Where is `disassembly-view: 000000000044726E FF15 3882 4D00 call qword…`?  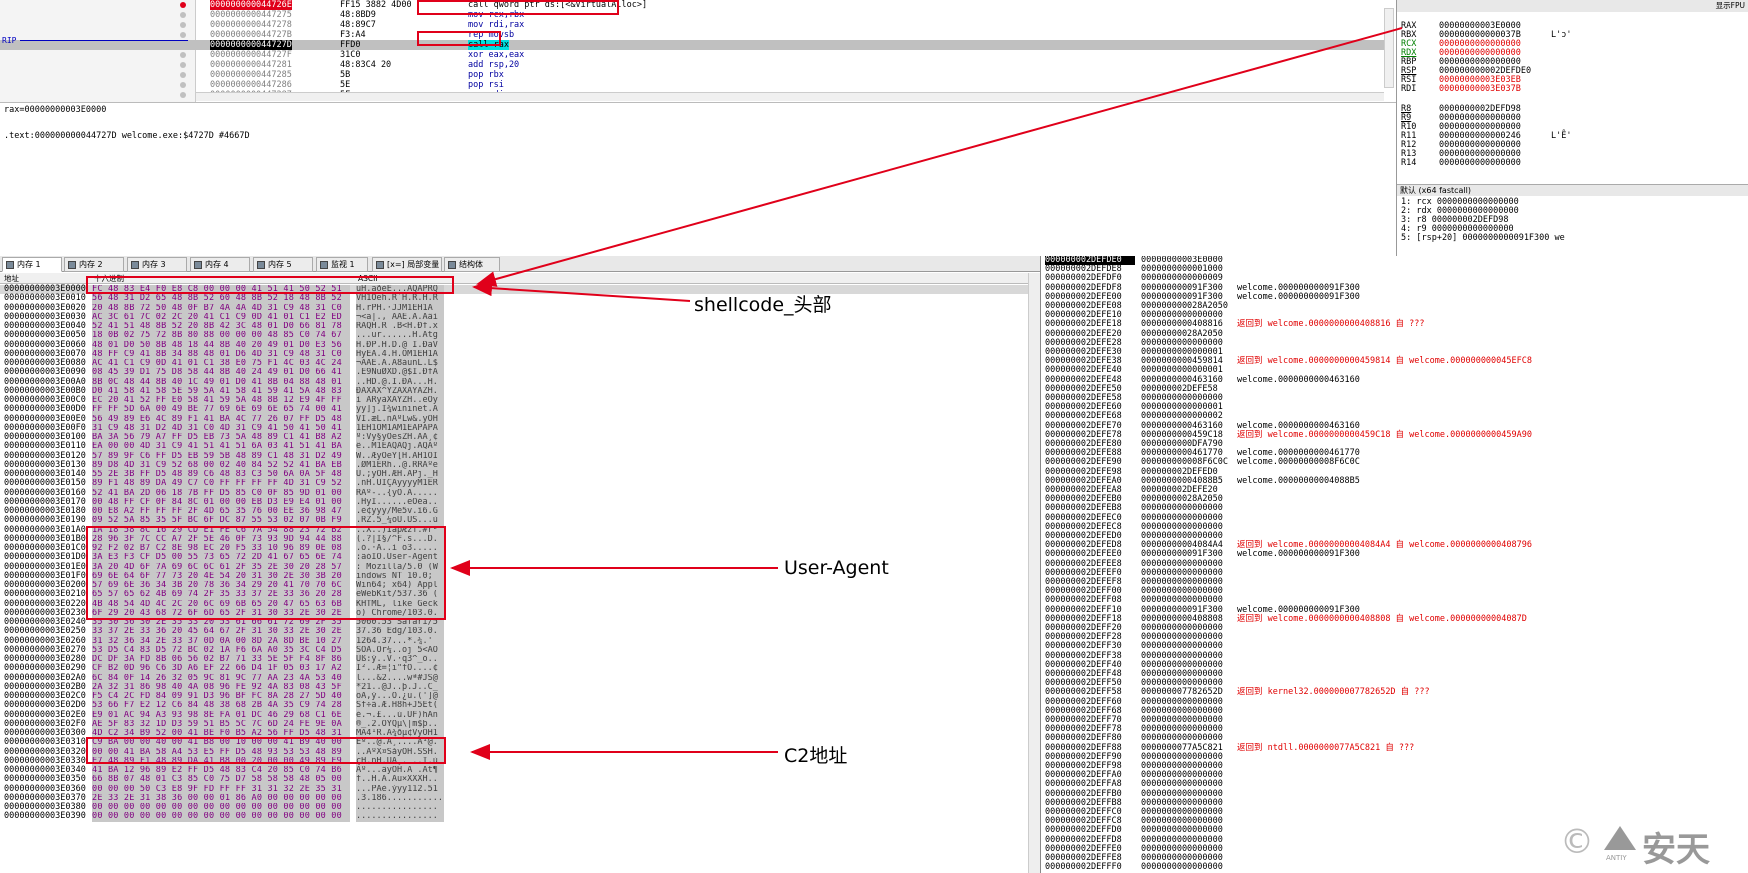 disassembly-view: 000000000044726E FF15 3882 4D00 call qword… is located at coordinates (698, 51).